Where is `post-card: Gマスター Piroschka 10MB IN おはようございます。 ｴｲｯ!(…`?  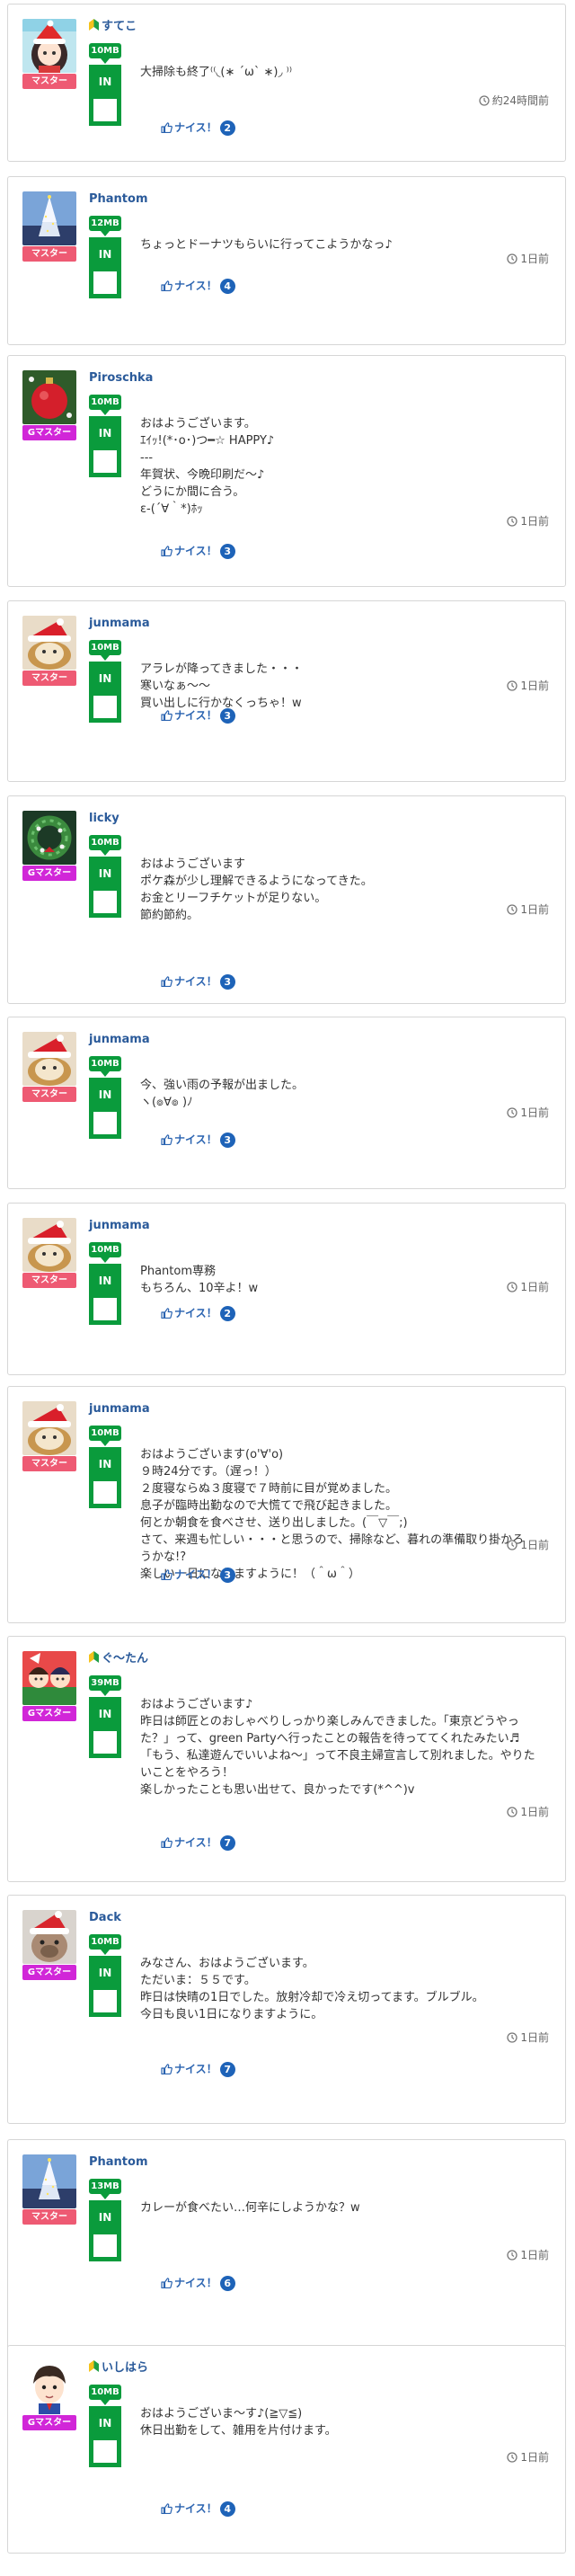 post-card: Gマスター Piroschka 10MB IN おはようございます。 ｴｲｯ!(… is located at coordinates (286, 471).